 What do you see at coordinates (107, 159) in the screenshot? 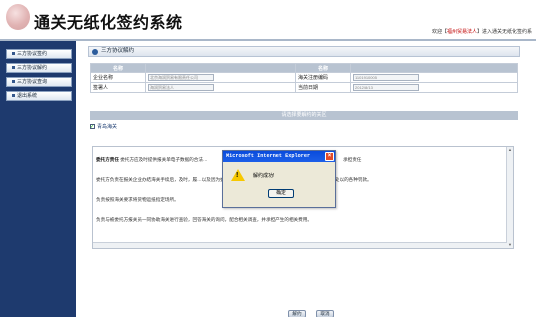
I see `agreement-para-1-bold: 委托方责任` at bounding box center [107, 159].